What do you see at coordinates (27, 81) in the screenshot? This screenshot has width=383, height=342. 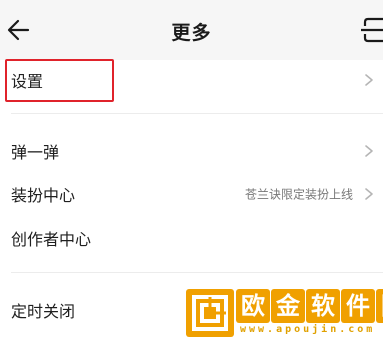 I see `settings-label: 设置` at bounding box center [27, 81].